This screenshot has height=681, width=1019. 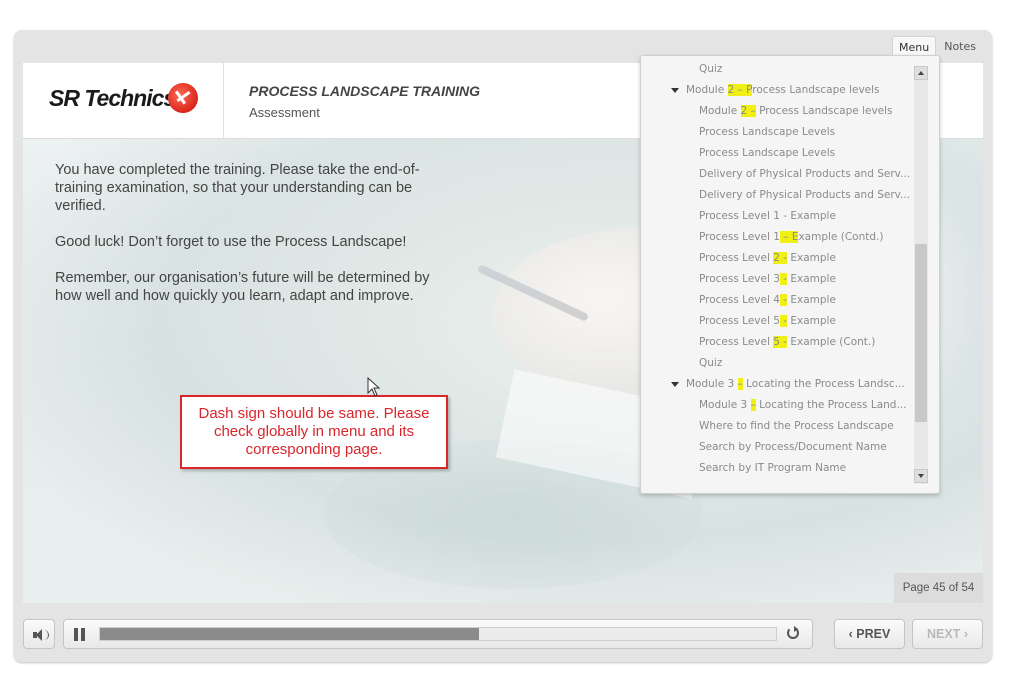 I want to click on menu-item-text: Example (Cont.), so click(x=831, y=342).